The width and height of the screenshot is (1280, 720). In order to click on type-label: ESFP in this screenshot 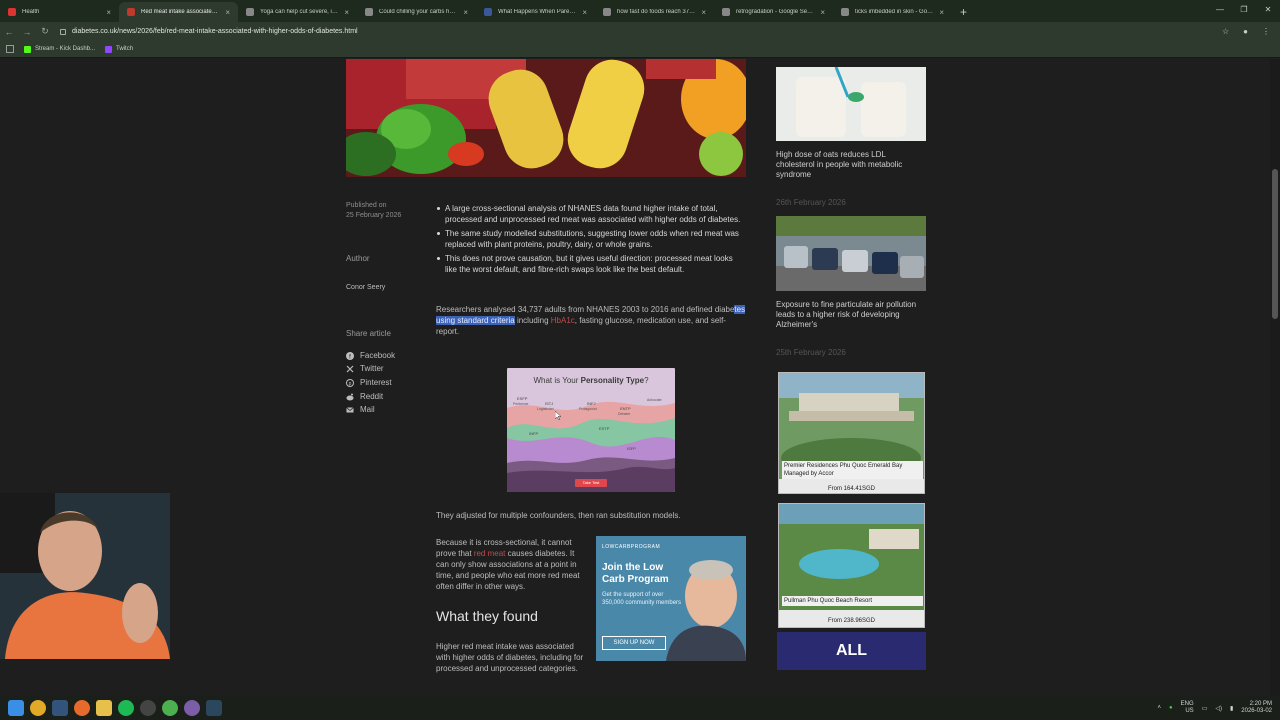, I will do `click(522, 398)`.